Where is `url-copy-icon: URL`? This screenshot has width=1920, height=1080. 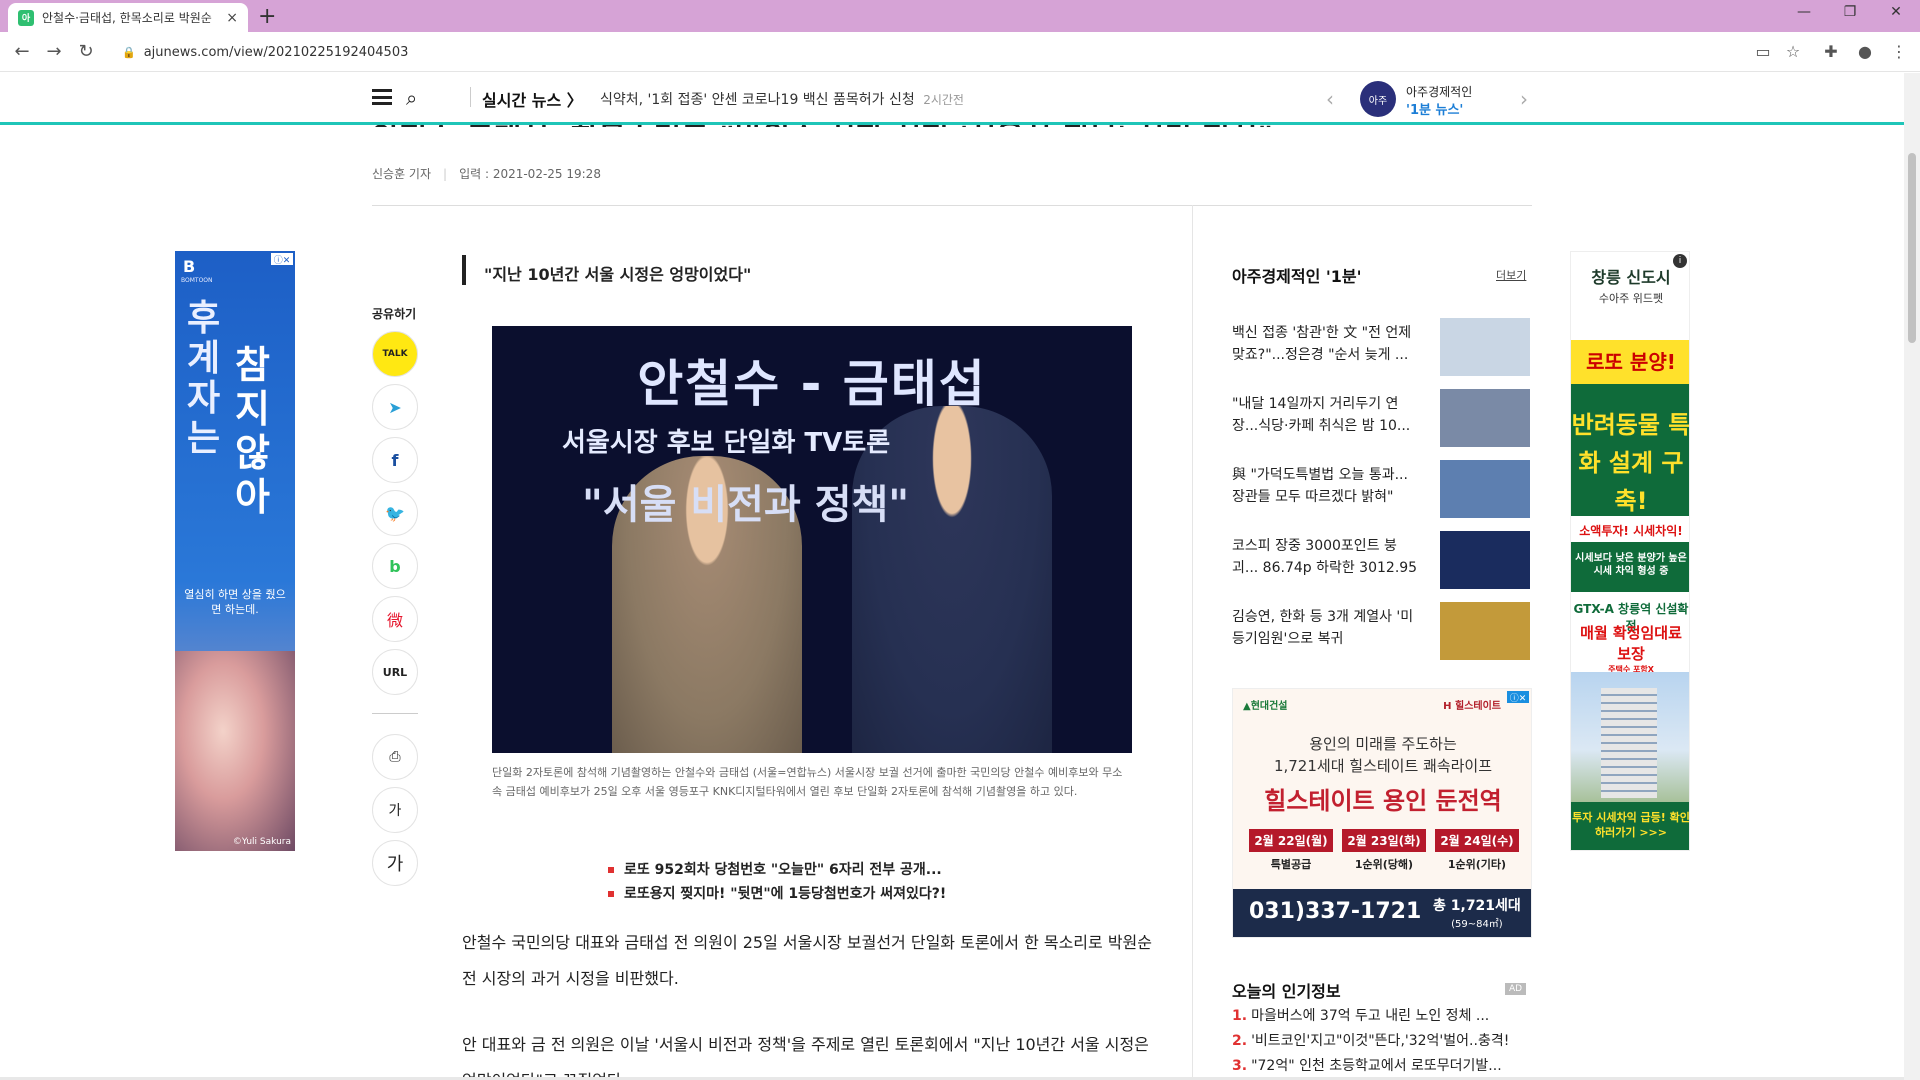
url-copy-icon: URL is located at coordinates (395, 672).